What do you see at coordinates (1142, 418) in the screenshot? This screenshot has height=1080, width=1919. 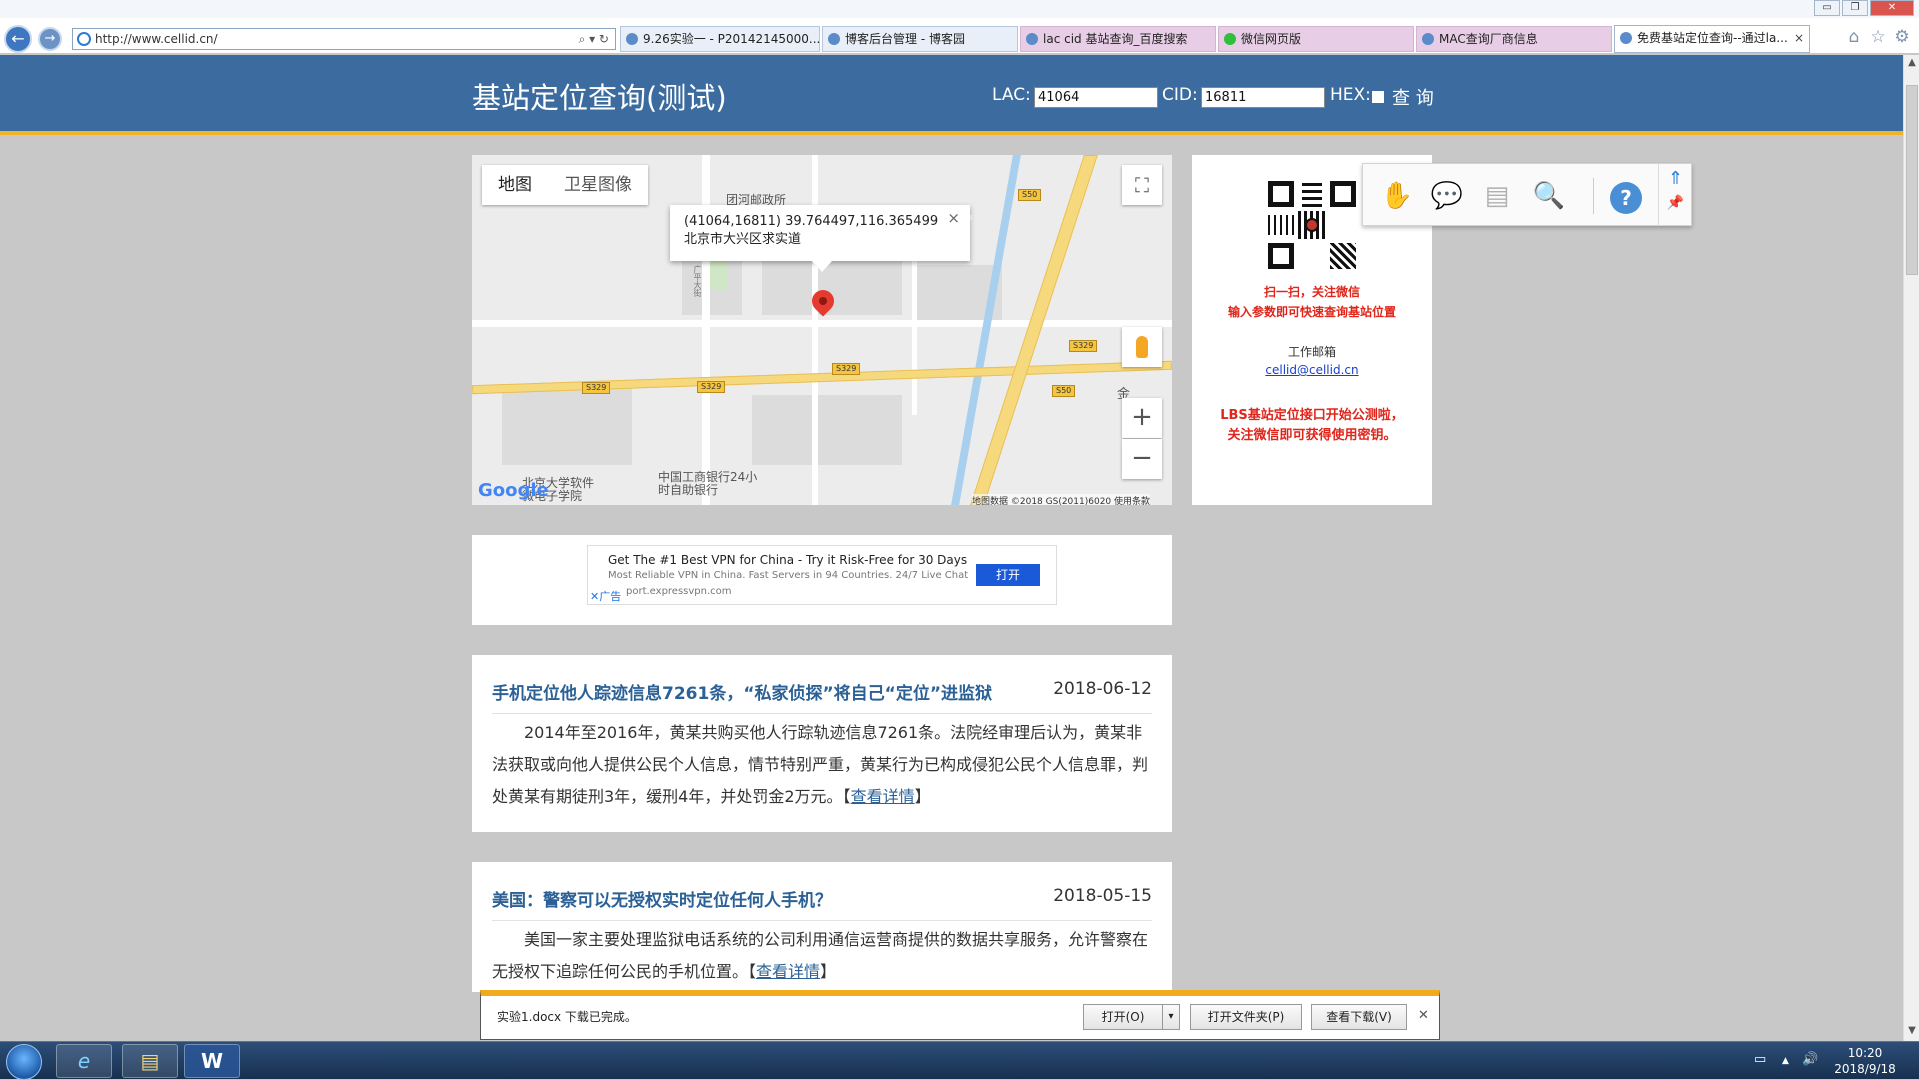 I see `zoom-in-button: +` at bounding box center [1142, 418].